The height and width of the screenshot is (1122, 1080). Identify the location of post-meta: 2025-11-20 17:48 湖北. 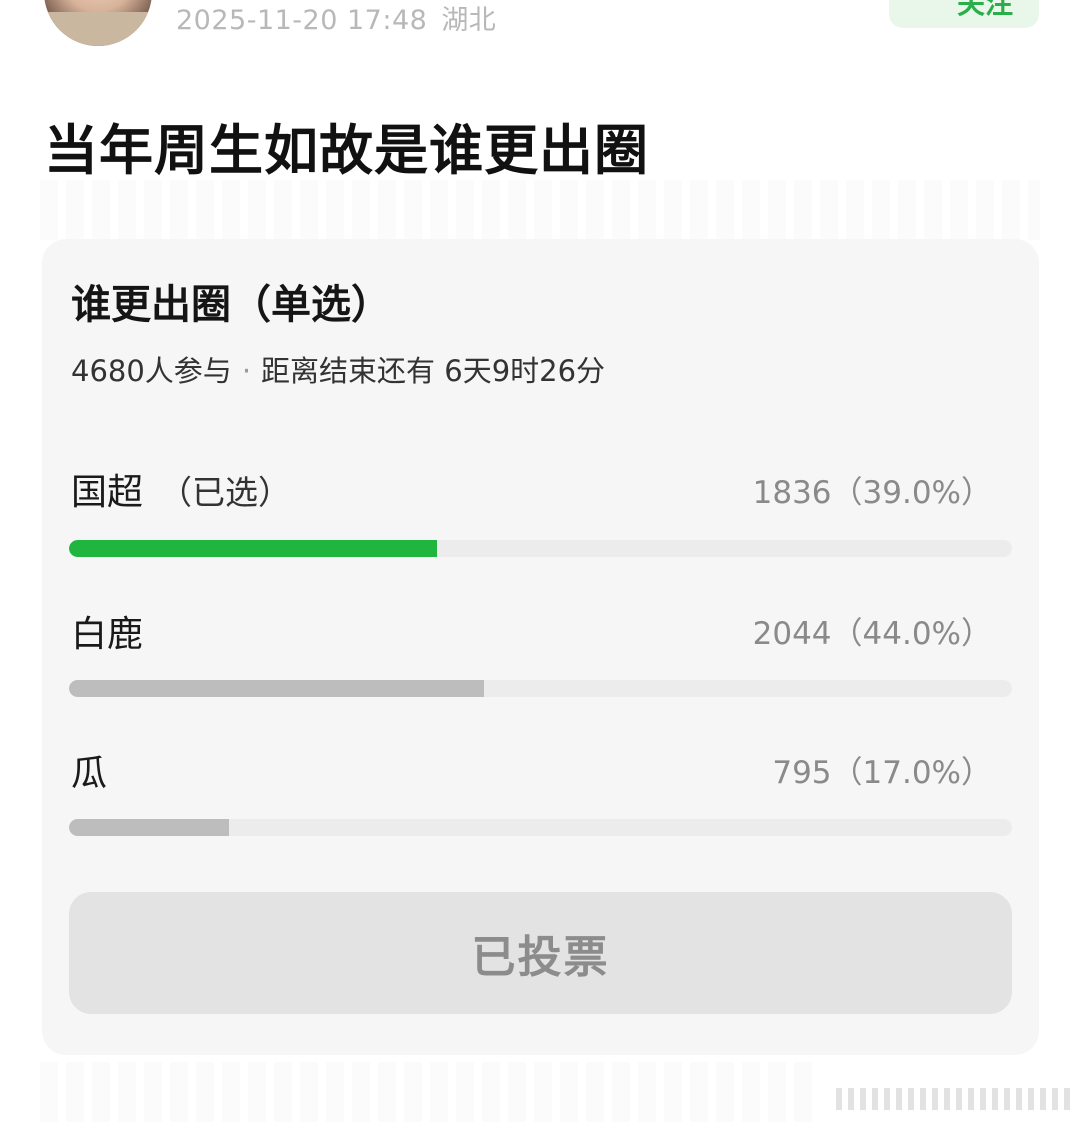
(336, 18).